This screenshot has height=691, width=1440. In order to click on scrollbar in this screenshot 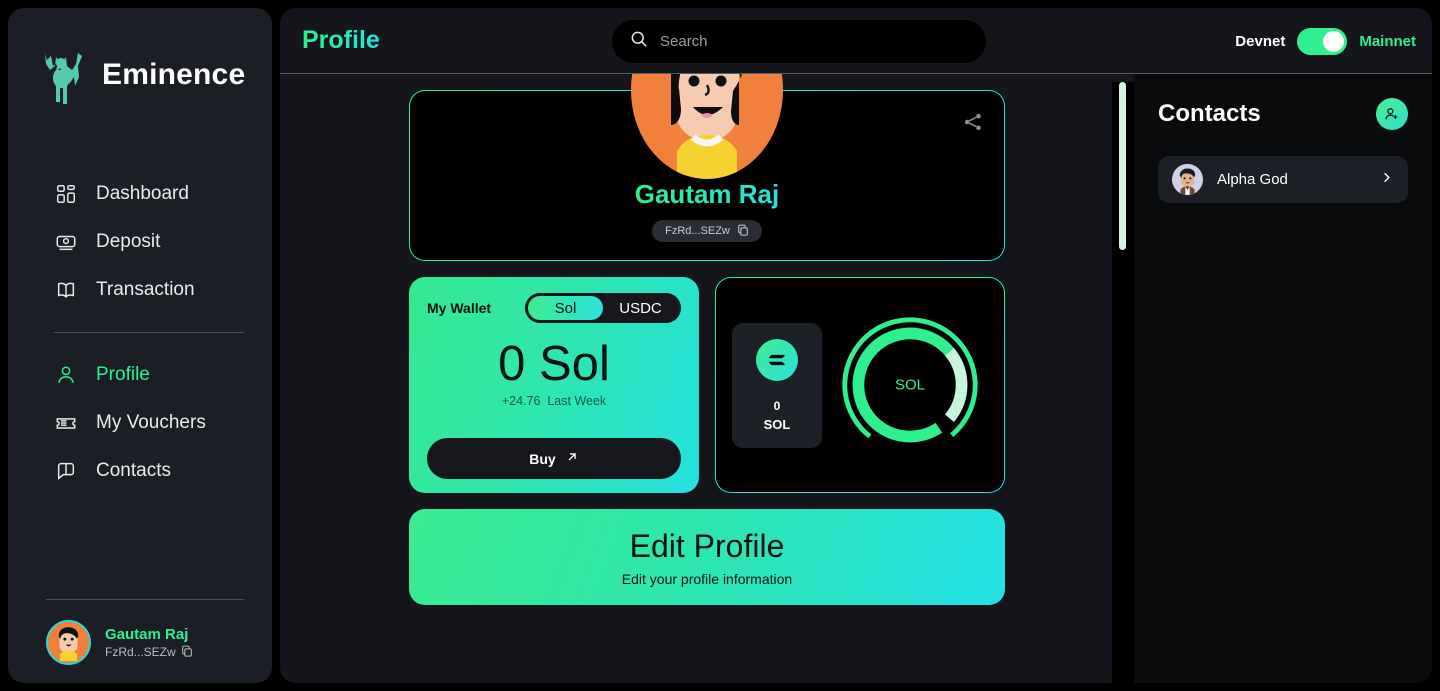, I will do `click(1123, 382)`.